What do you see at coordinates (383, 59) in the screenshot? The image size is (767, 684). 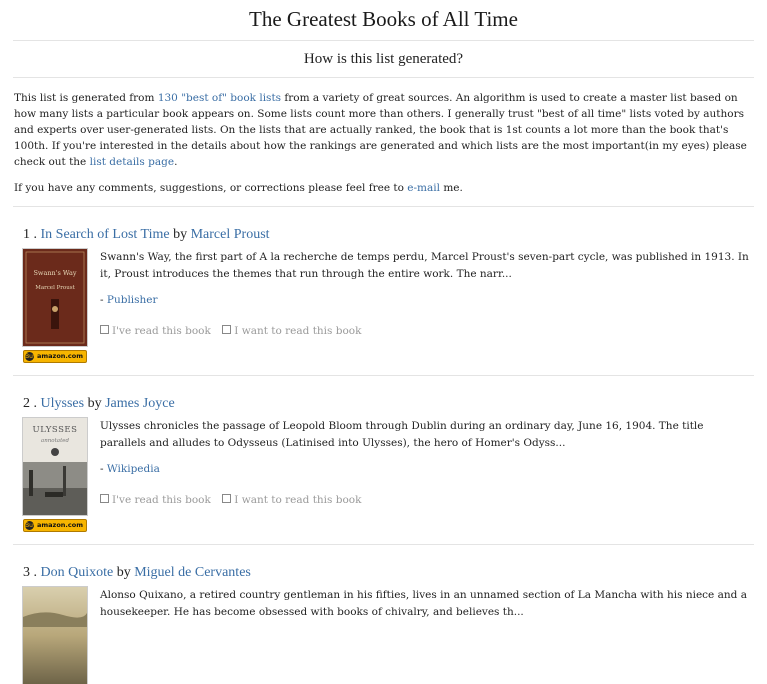 I see `how-generated-heading: How is this list generated?` at bounding box center [383, 59].